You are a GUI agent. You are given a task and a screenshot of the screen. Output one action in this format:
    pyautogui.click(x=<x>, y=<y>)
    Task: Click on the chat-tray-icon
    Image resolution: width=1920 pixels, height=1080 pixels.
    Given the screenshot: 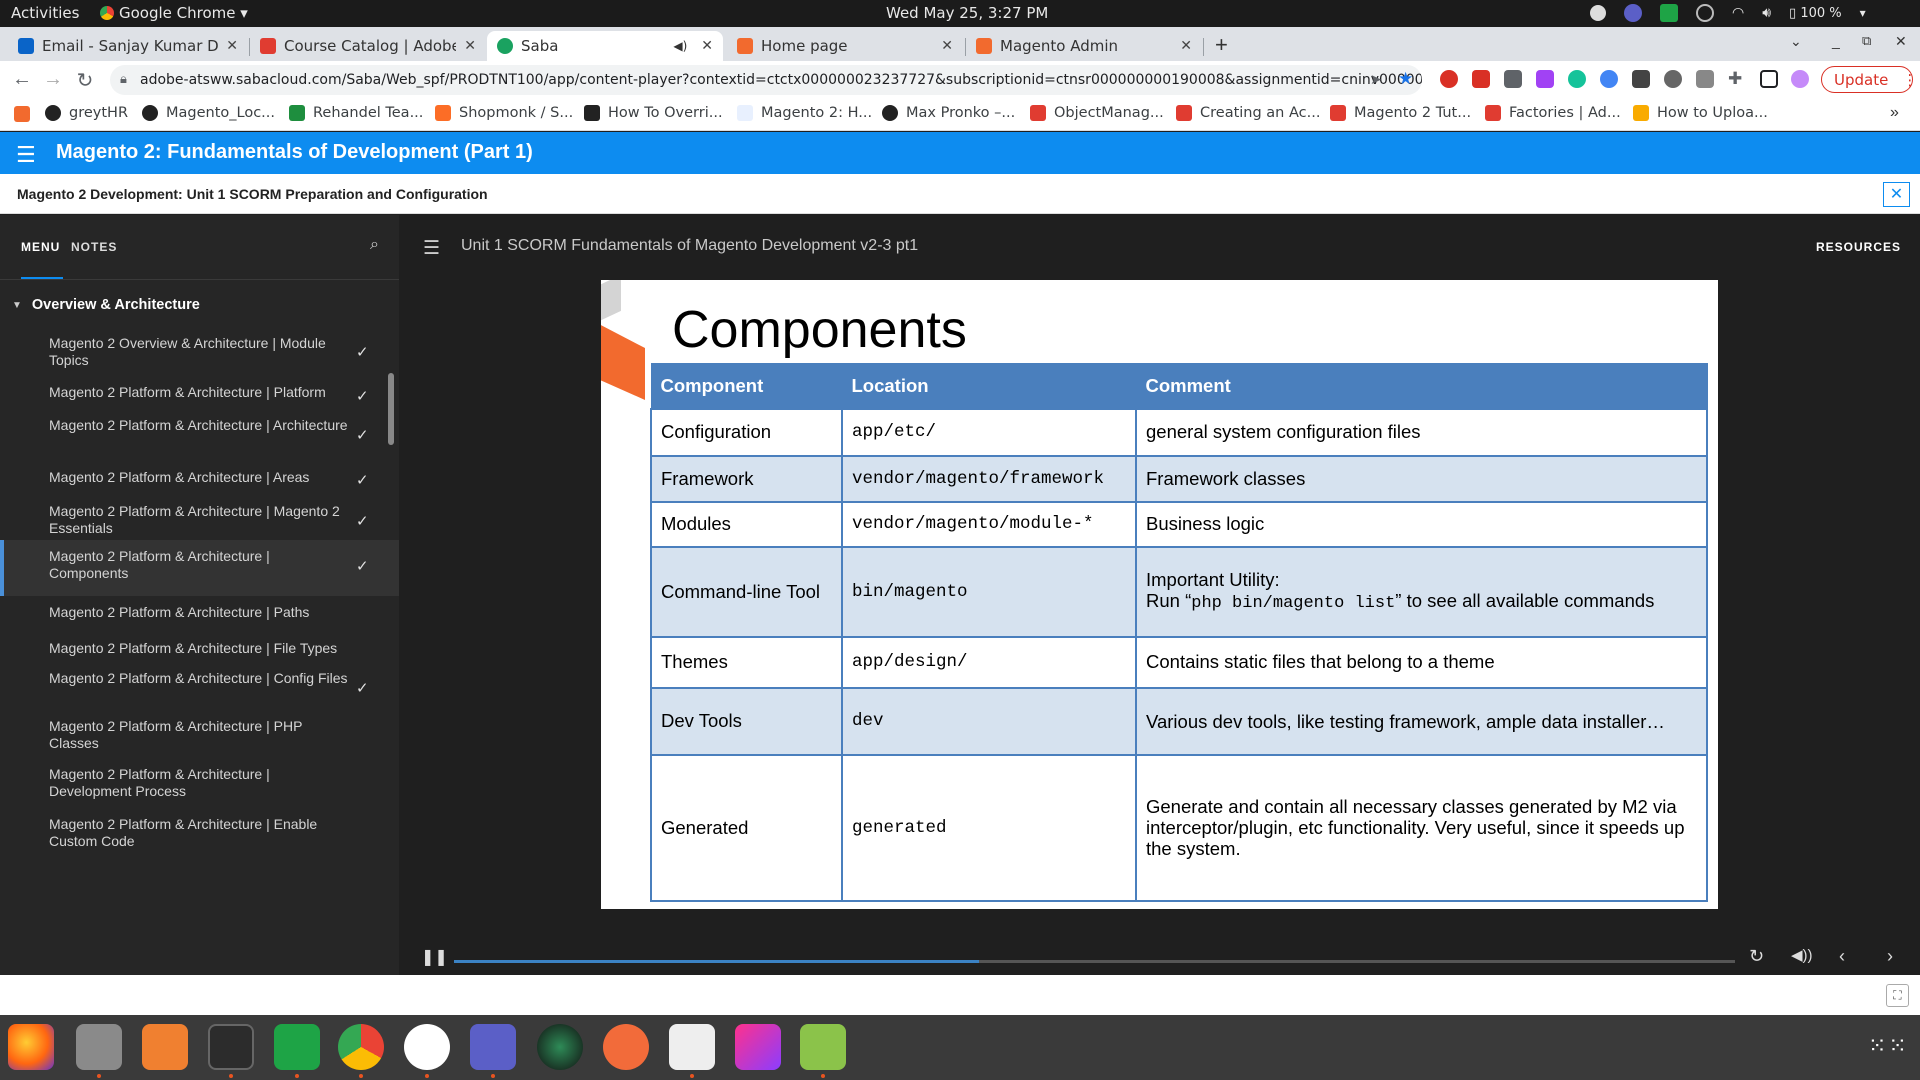 What is the action you would take?
    pyautogui.click(x=1669, y=13)
    